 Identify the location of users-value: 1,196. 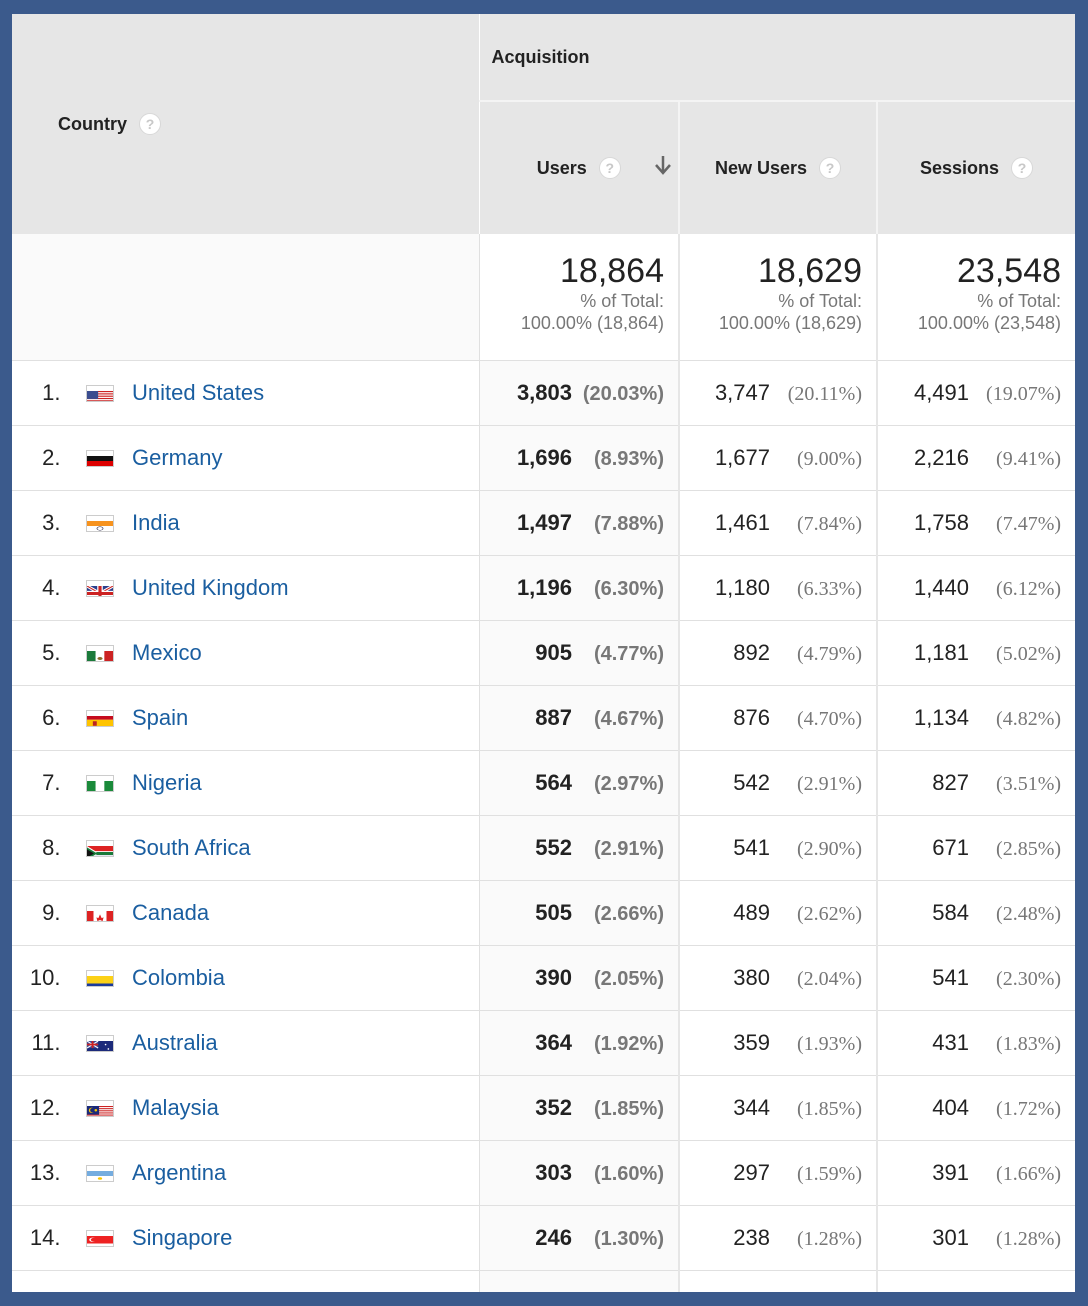
(544, 587).